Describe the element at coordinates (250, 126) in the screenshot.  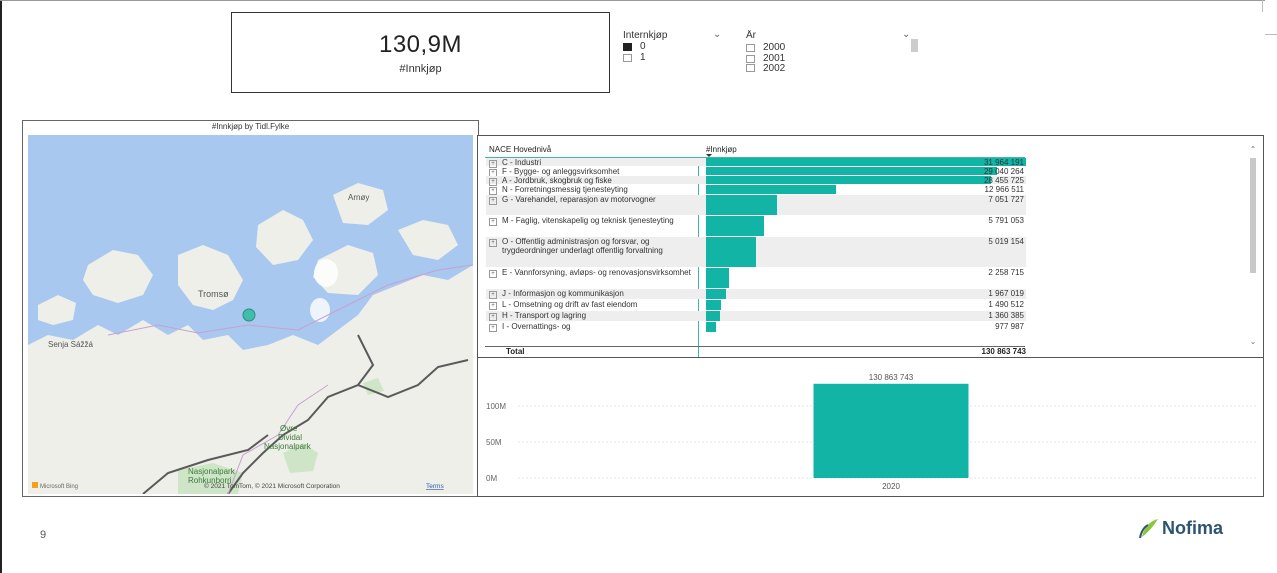
I see `map-title: #Innkjøp by Tidl.Fylke` at that location.